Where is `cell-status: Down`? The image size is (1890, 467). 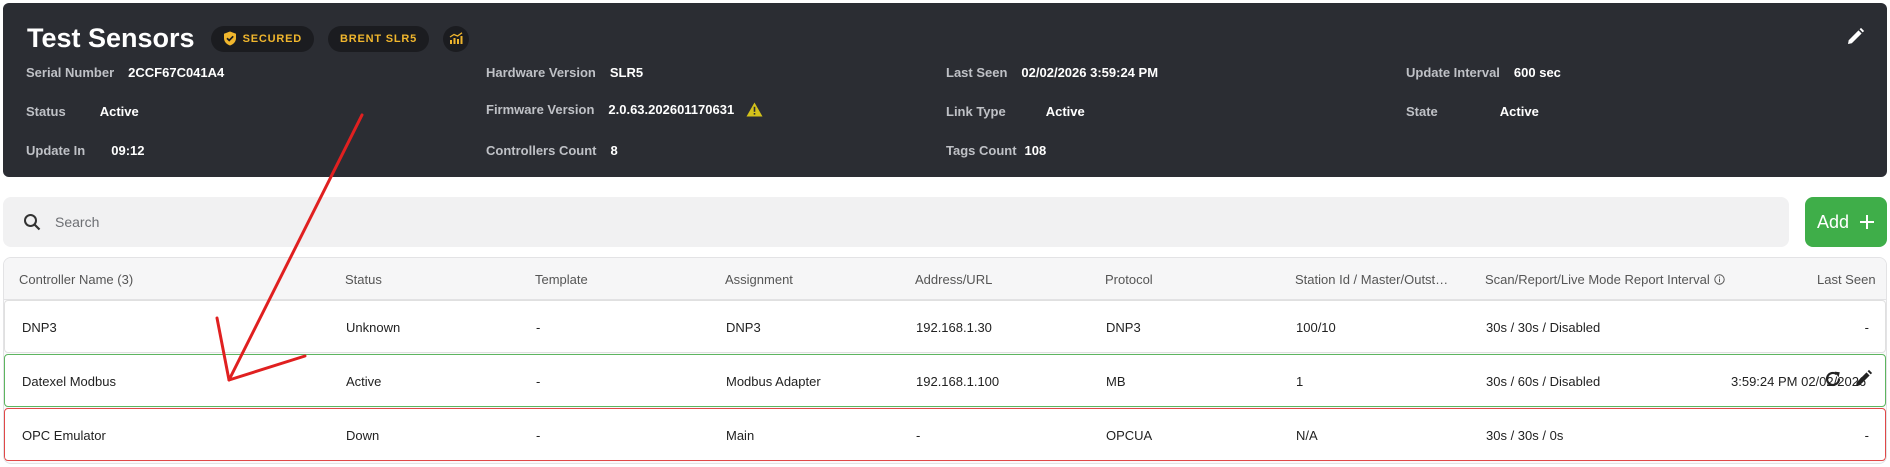
cell-status: Down is located at coordinates (363, 435).